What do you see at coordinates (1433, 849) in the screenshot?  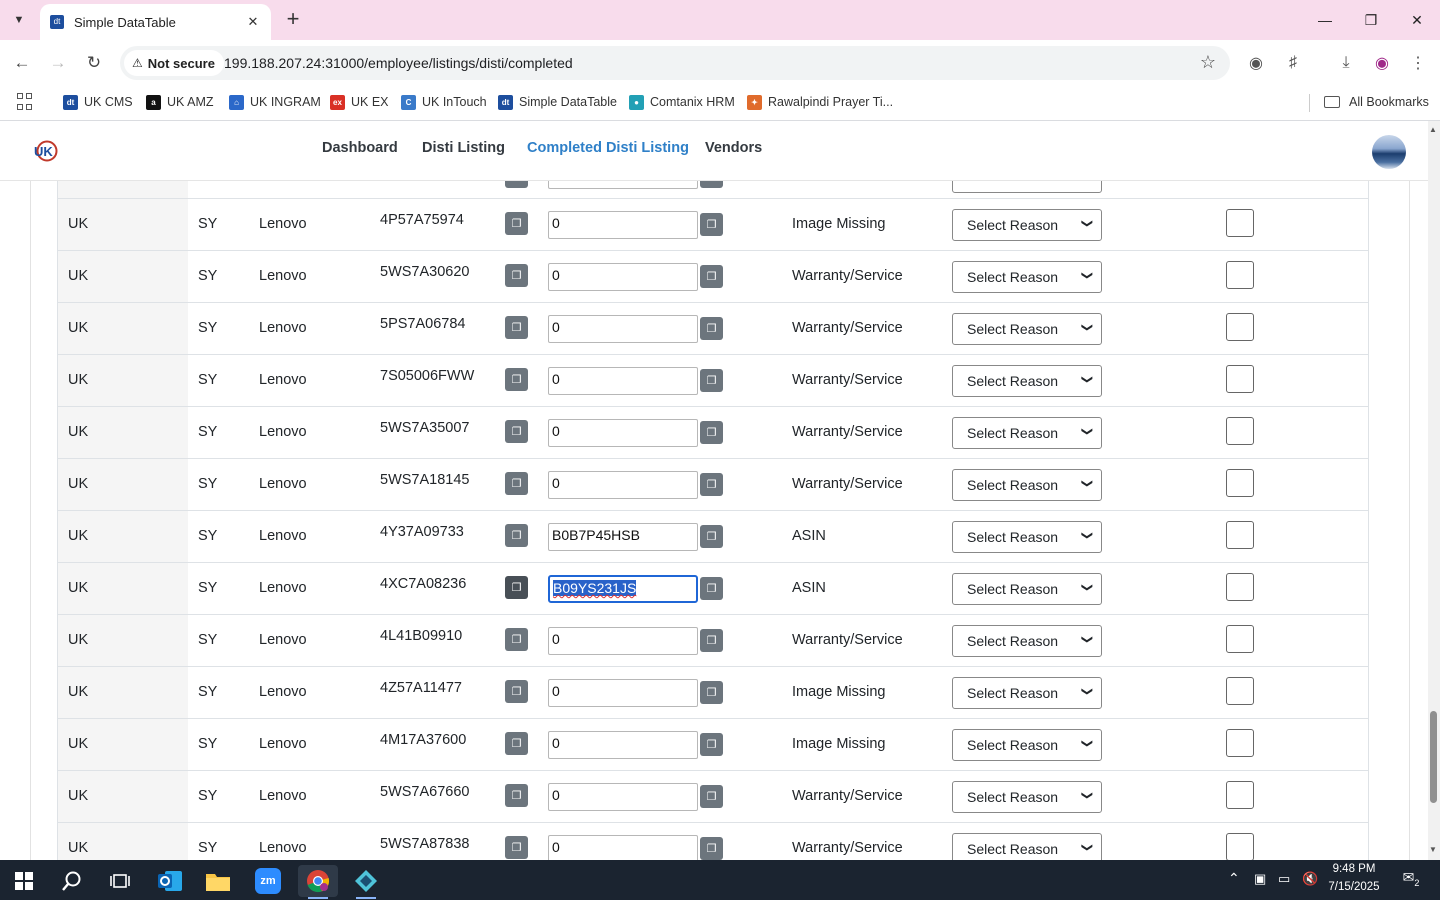 I see `scroll-down-icon: ▼` at bounding box center [1433, 849].